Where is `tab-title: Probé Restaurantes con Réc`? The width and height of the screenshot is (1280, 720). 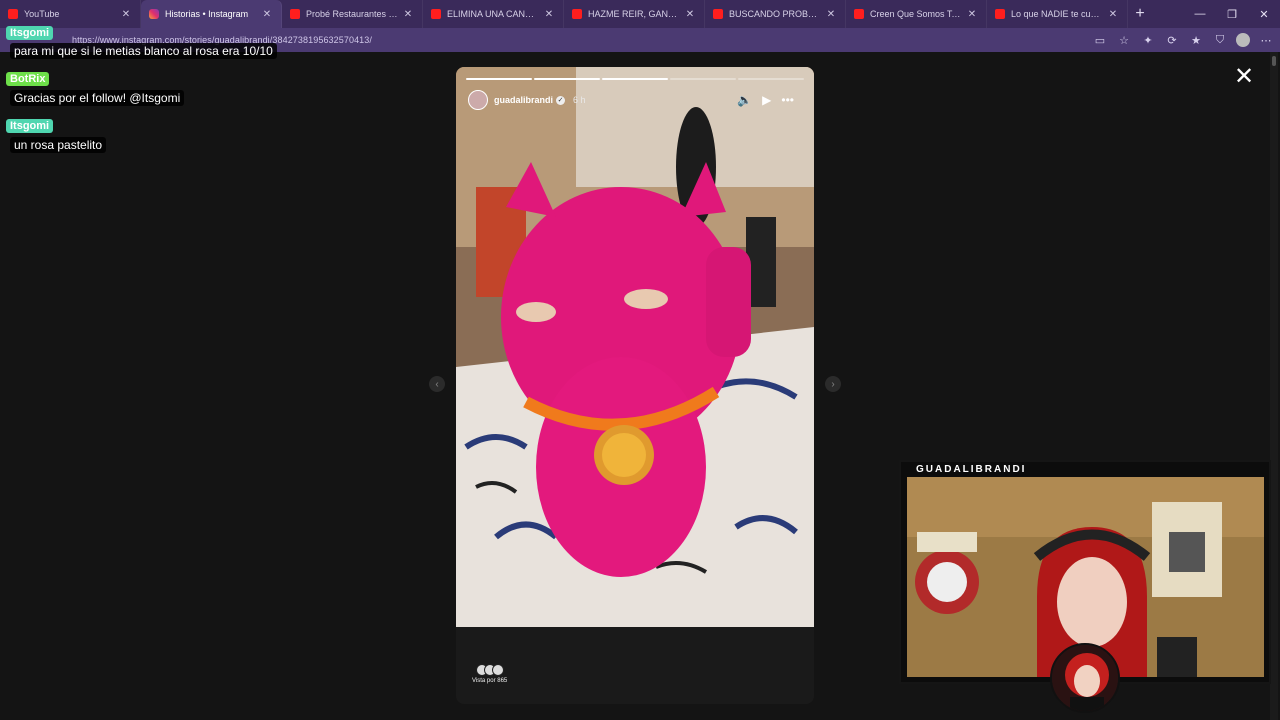
tab-title: Probé Restaurantes con Réc is located at coordinates (352, 14).